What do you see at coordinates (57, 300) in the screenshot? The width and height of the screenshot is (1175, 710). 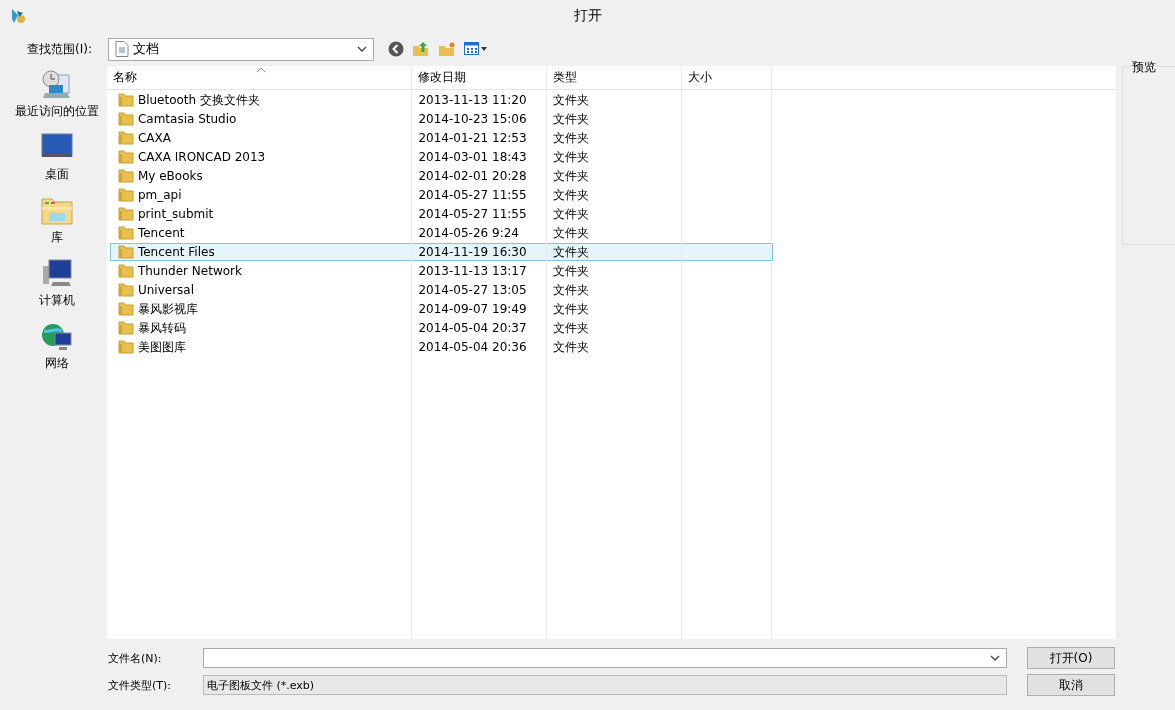 I see `place-label: 计算机` at bounding box center [57, 300].